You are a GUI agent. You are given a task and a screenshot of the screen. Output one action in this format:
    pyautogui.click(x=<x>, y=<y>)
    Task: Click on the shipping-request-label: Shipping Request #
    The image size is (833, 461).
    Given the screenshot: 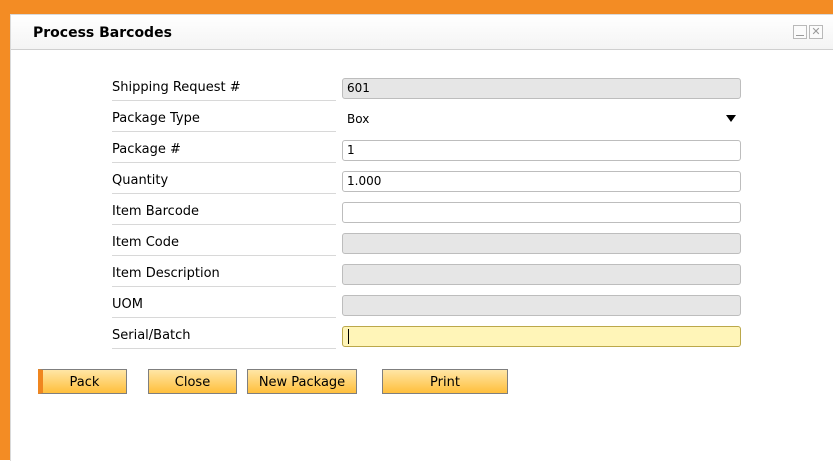 What is the action you would take?
    pyautogui.click(x=224, y=88)
    